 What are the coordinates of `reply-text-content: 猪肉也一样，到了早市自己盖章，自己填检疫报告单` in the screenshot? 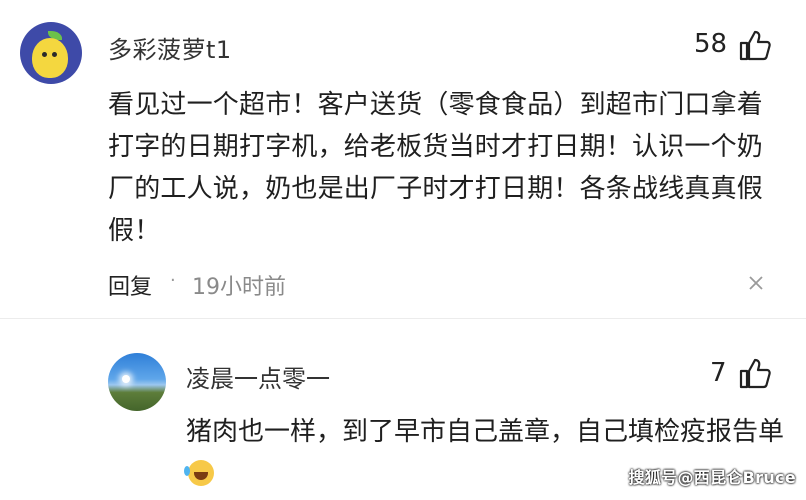 It's located at (485, 432).